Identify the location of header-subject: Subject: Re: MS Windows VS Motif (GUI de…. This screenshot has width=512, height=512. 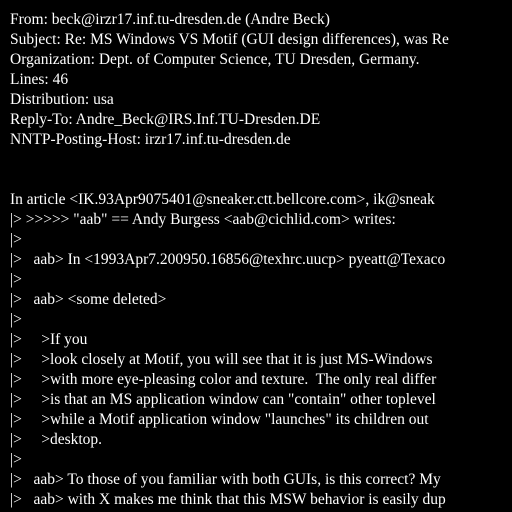
(229, 39).